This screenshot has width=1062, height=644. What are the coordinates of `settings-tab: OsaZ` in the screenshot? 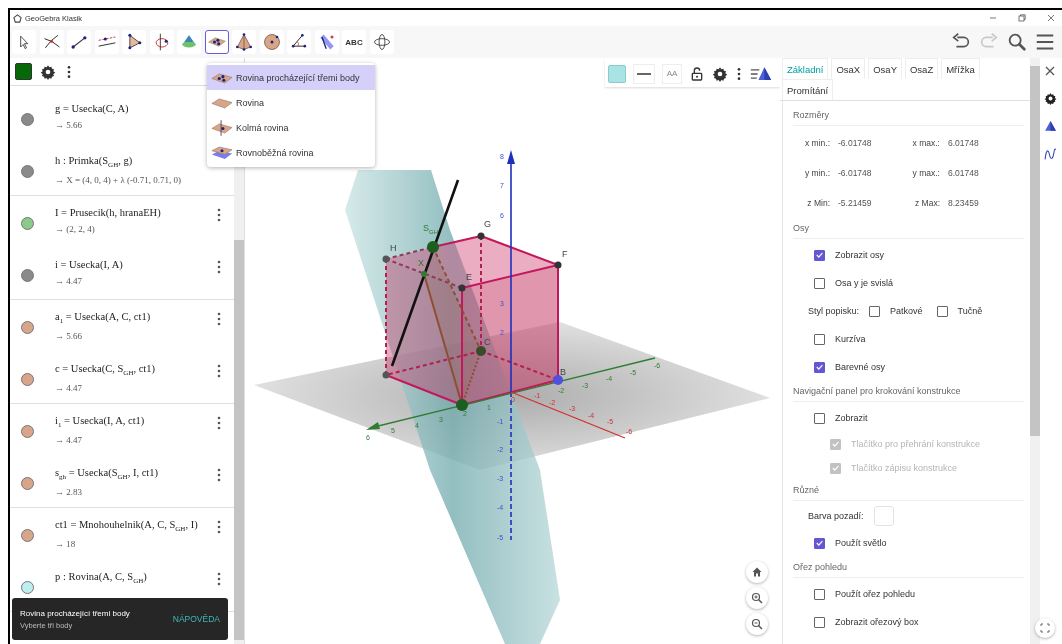 It's located at (921, 68).